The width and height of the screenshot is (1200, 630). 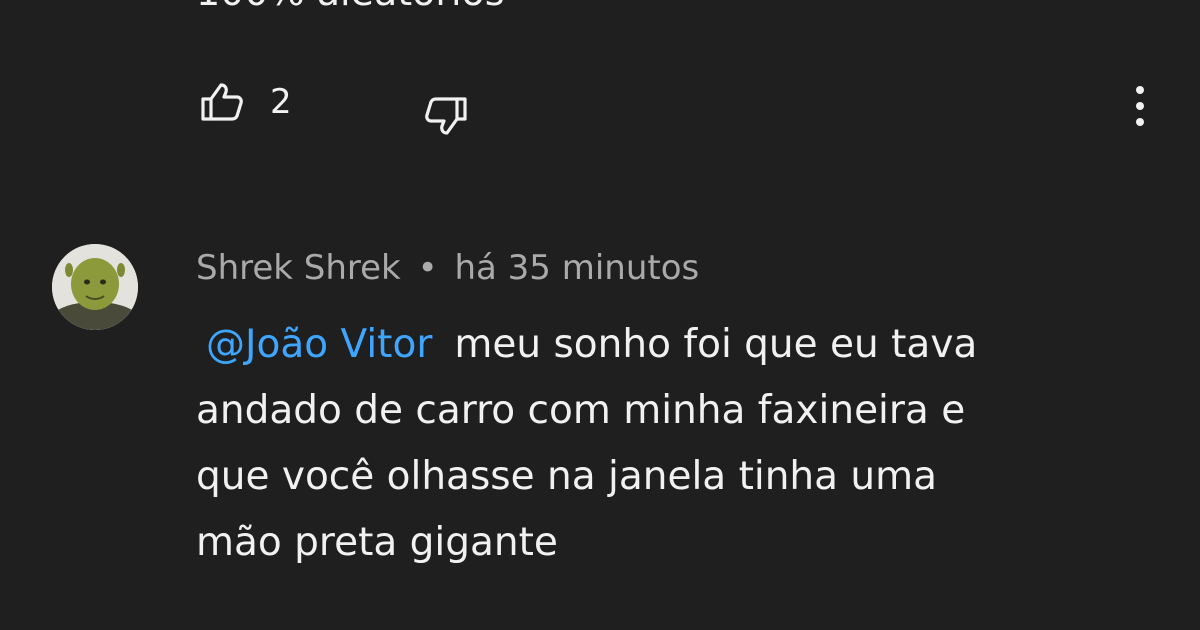 I want to click on comment-meta: Shrek Shrek • há 35 minutos, so click(x=447, y=268).